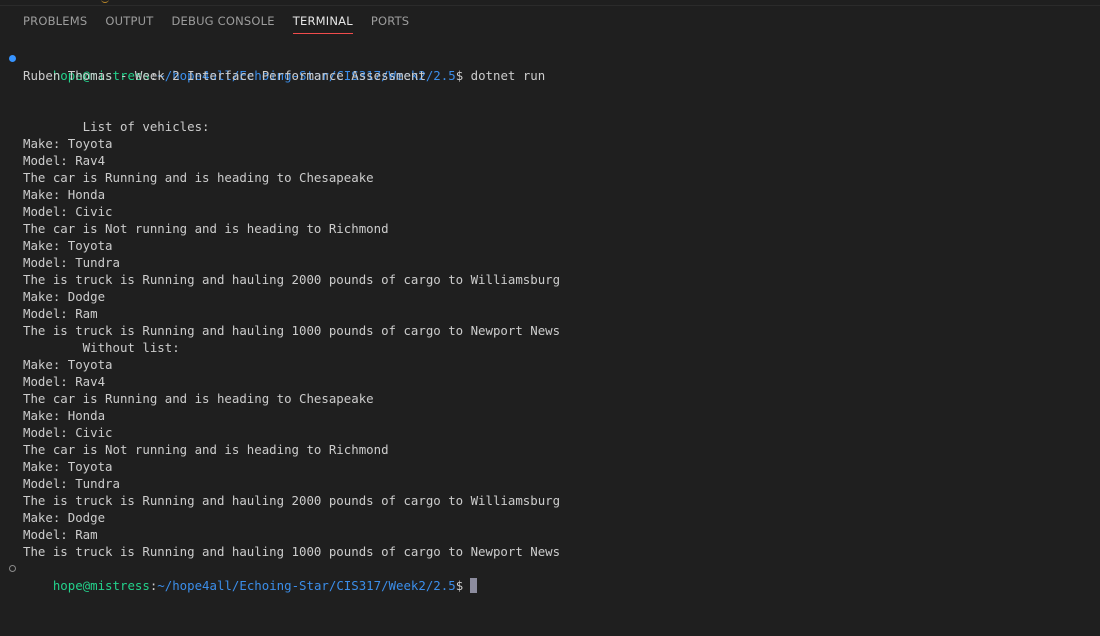 This screenshot has height=636, width=1100. I want to click on tab-terminal: TERMINAL, so click(323, 21).